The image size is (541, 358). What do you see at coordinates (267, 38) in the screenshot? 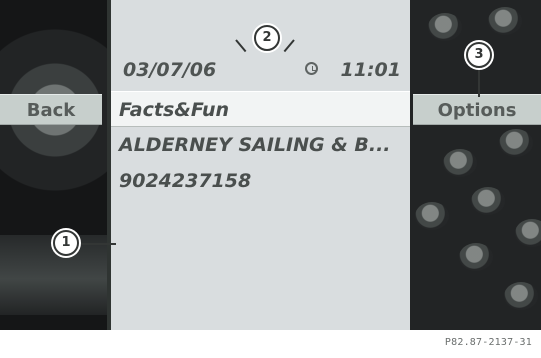
I see `callout-2: 2` at bounding box center [267, 38].